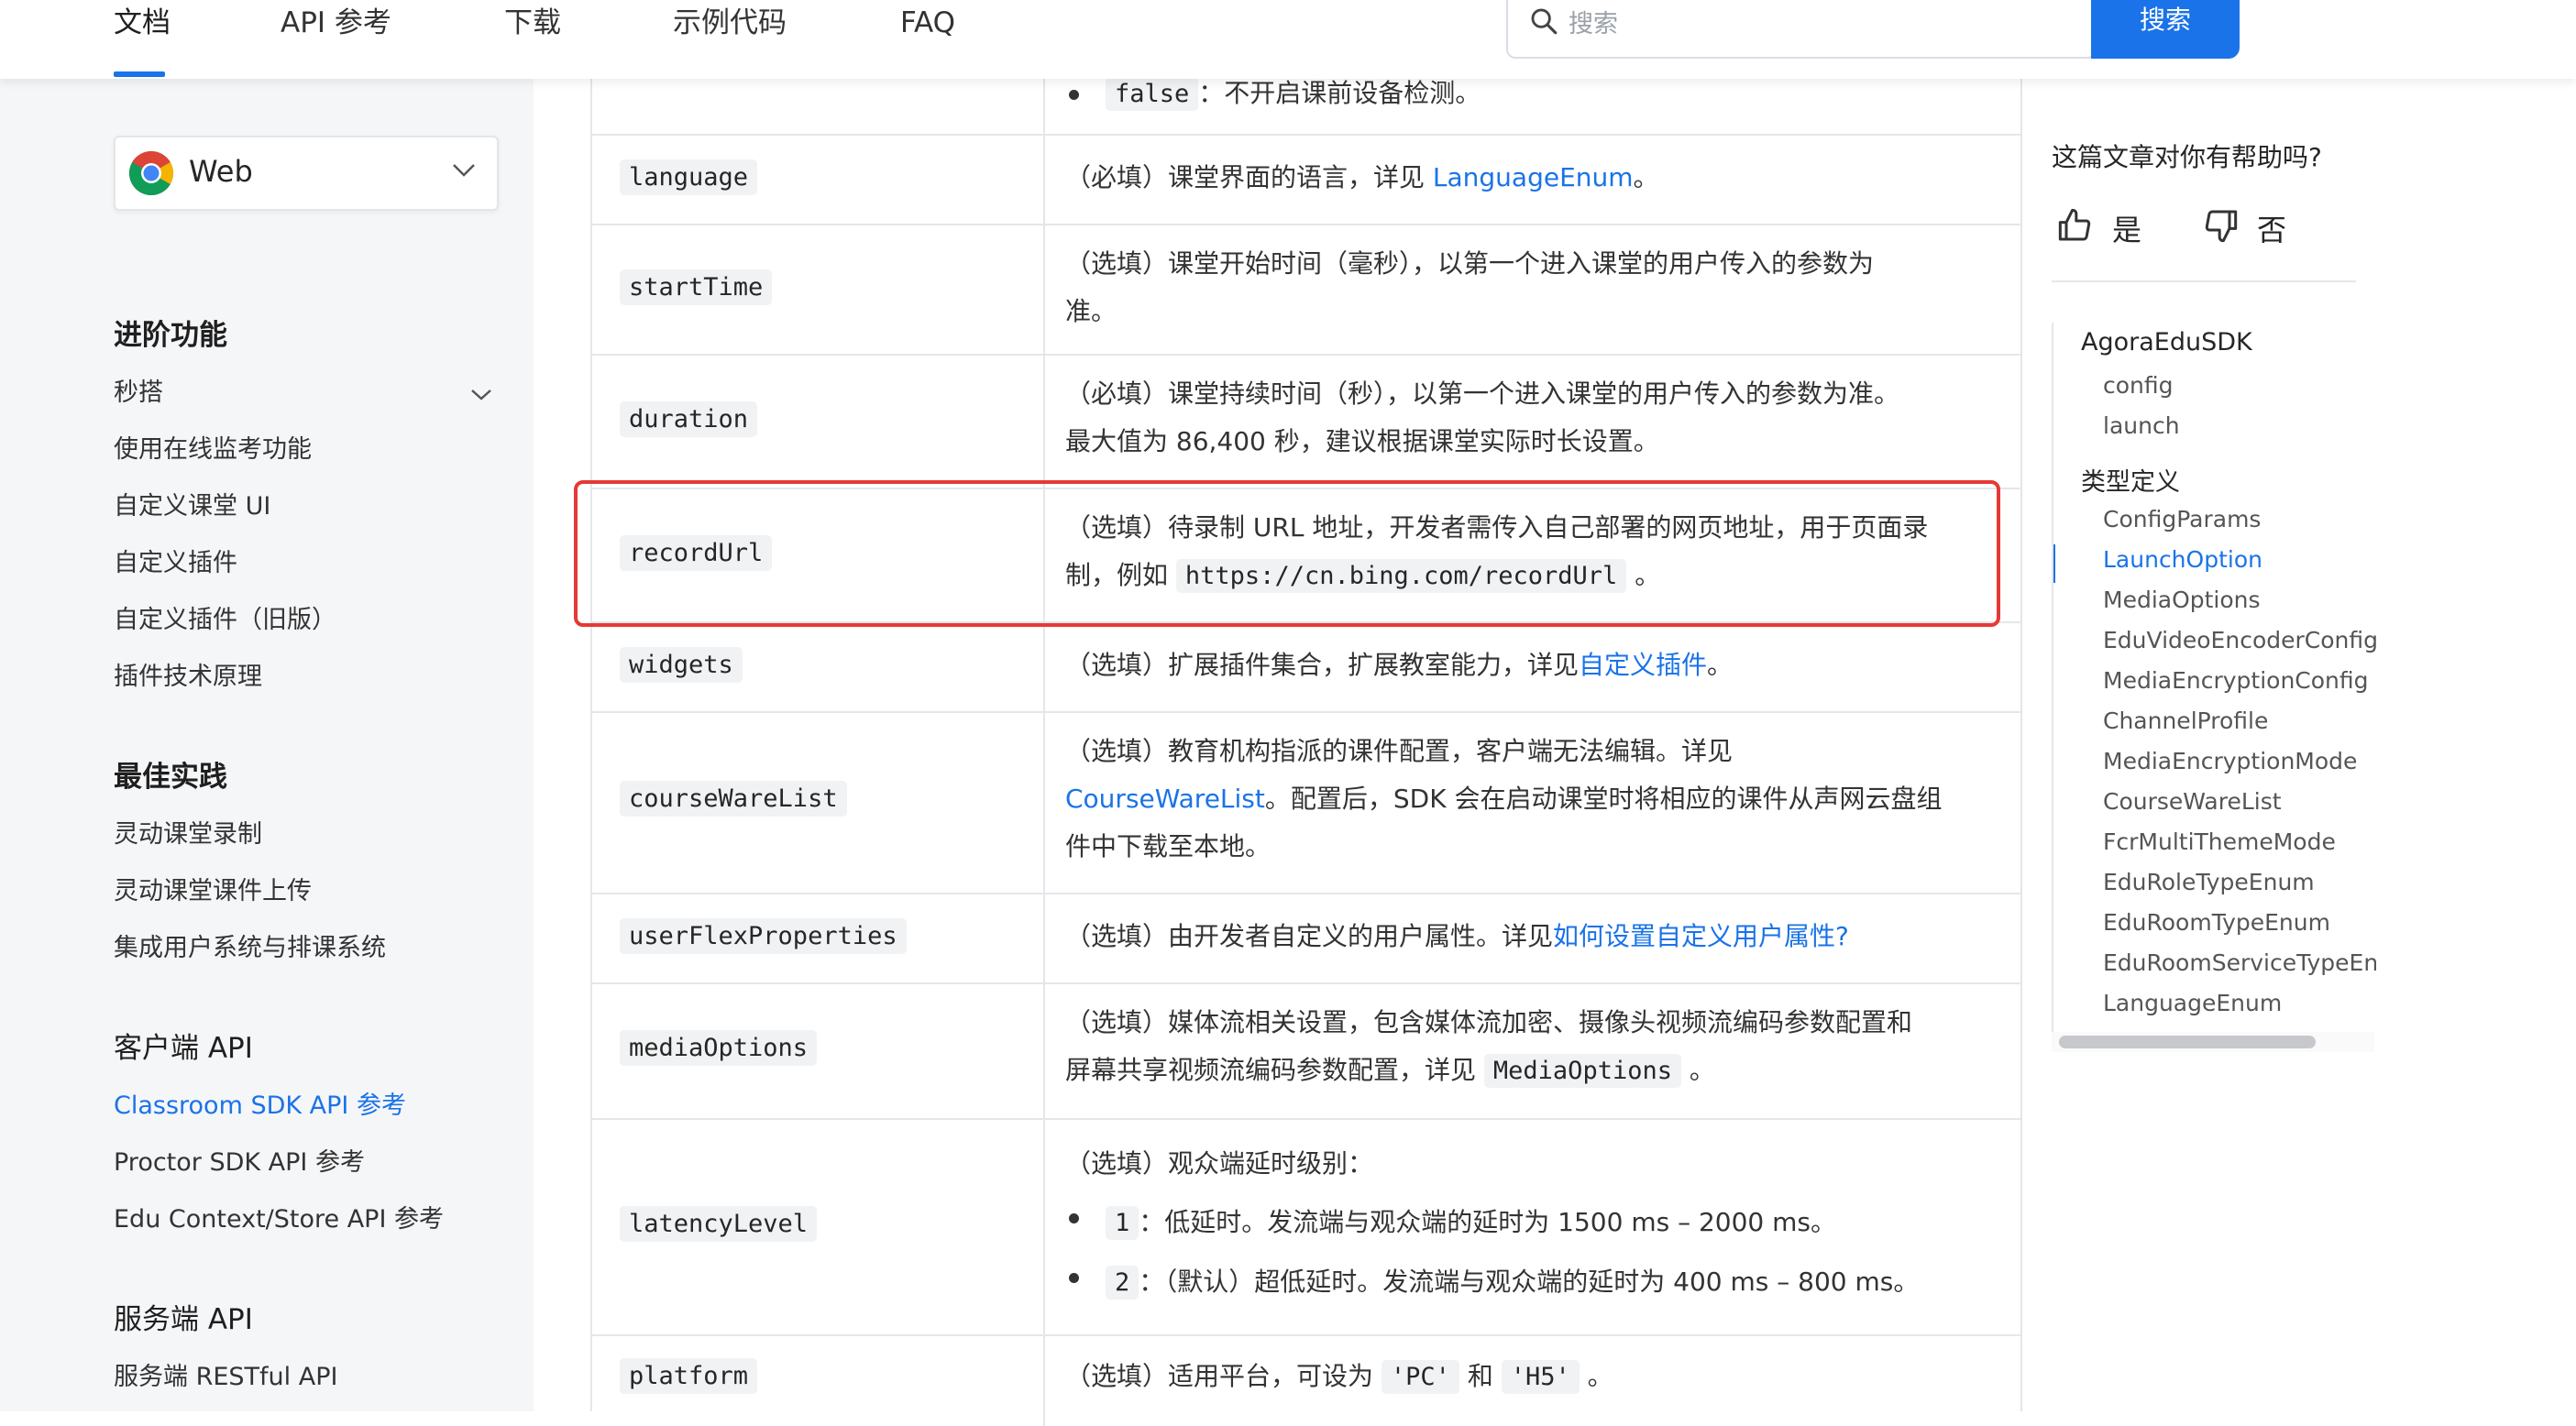  I want to click on nav-sample-code: 示例代码, so click(730, 23).